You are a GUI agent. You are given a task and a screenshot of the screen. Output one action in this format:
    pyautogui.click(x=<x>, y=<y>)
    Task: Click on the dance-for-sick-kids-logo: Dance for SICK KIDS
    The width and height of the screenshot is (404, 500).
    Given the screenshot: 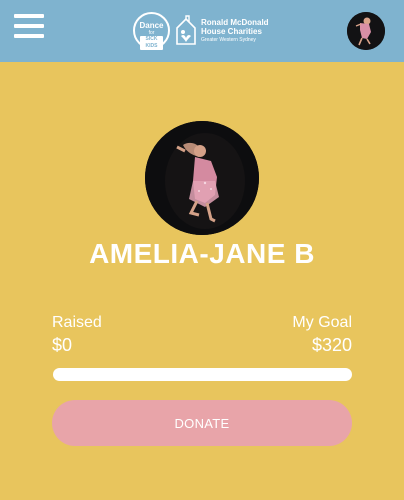 What is the action you would take?
    pyautogui.click(x=151, y=31)
    